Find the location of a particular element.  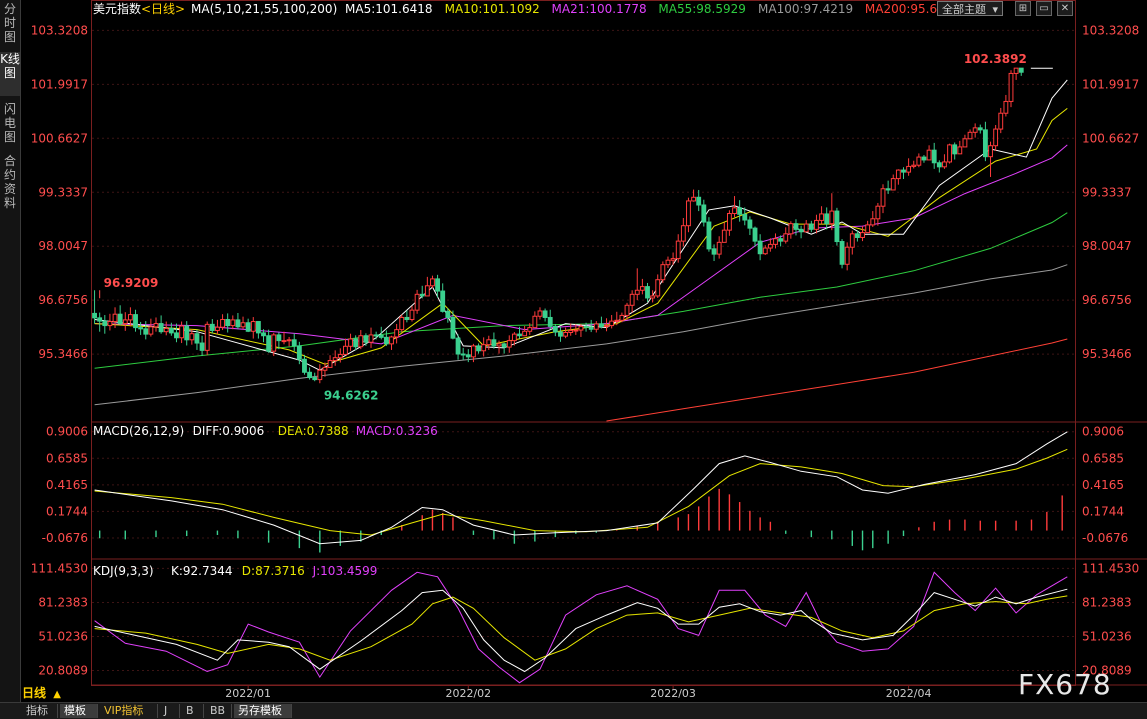

kdj-legend-item: KDJ(9,3,3) is located at coordinates (123, 571).